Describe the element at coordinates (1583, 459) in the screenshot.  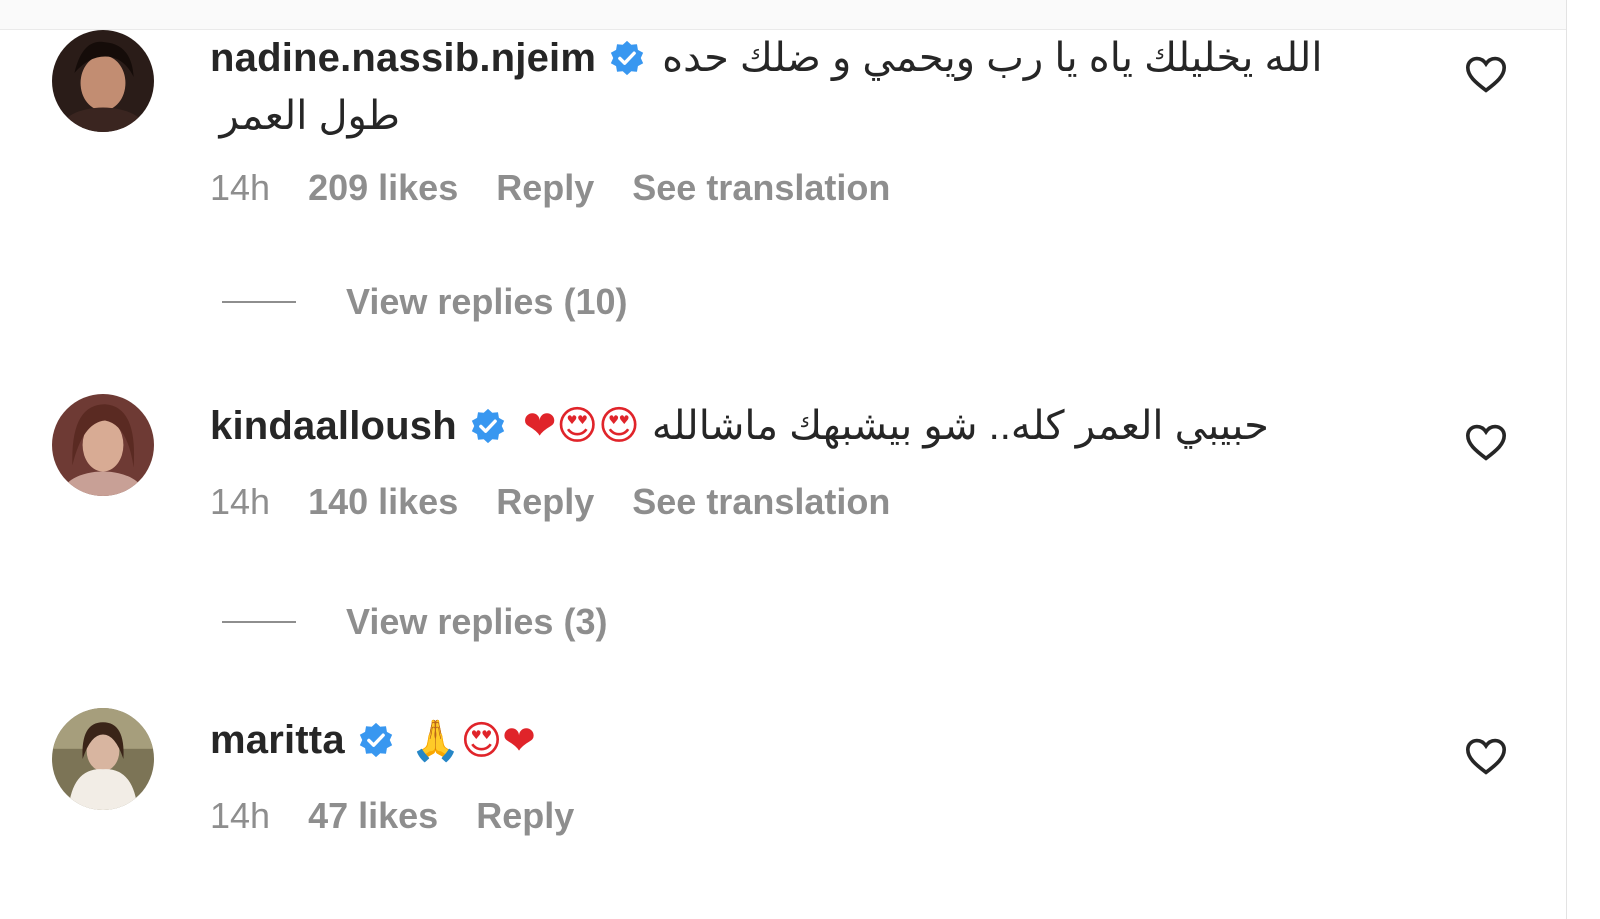
I see `scrollbar-track` at that location.